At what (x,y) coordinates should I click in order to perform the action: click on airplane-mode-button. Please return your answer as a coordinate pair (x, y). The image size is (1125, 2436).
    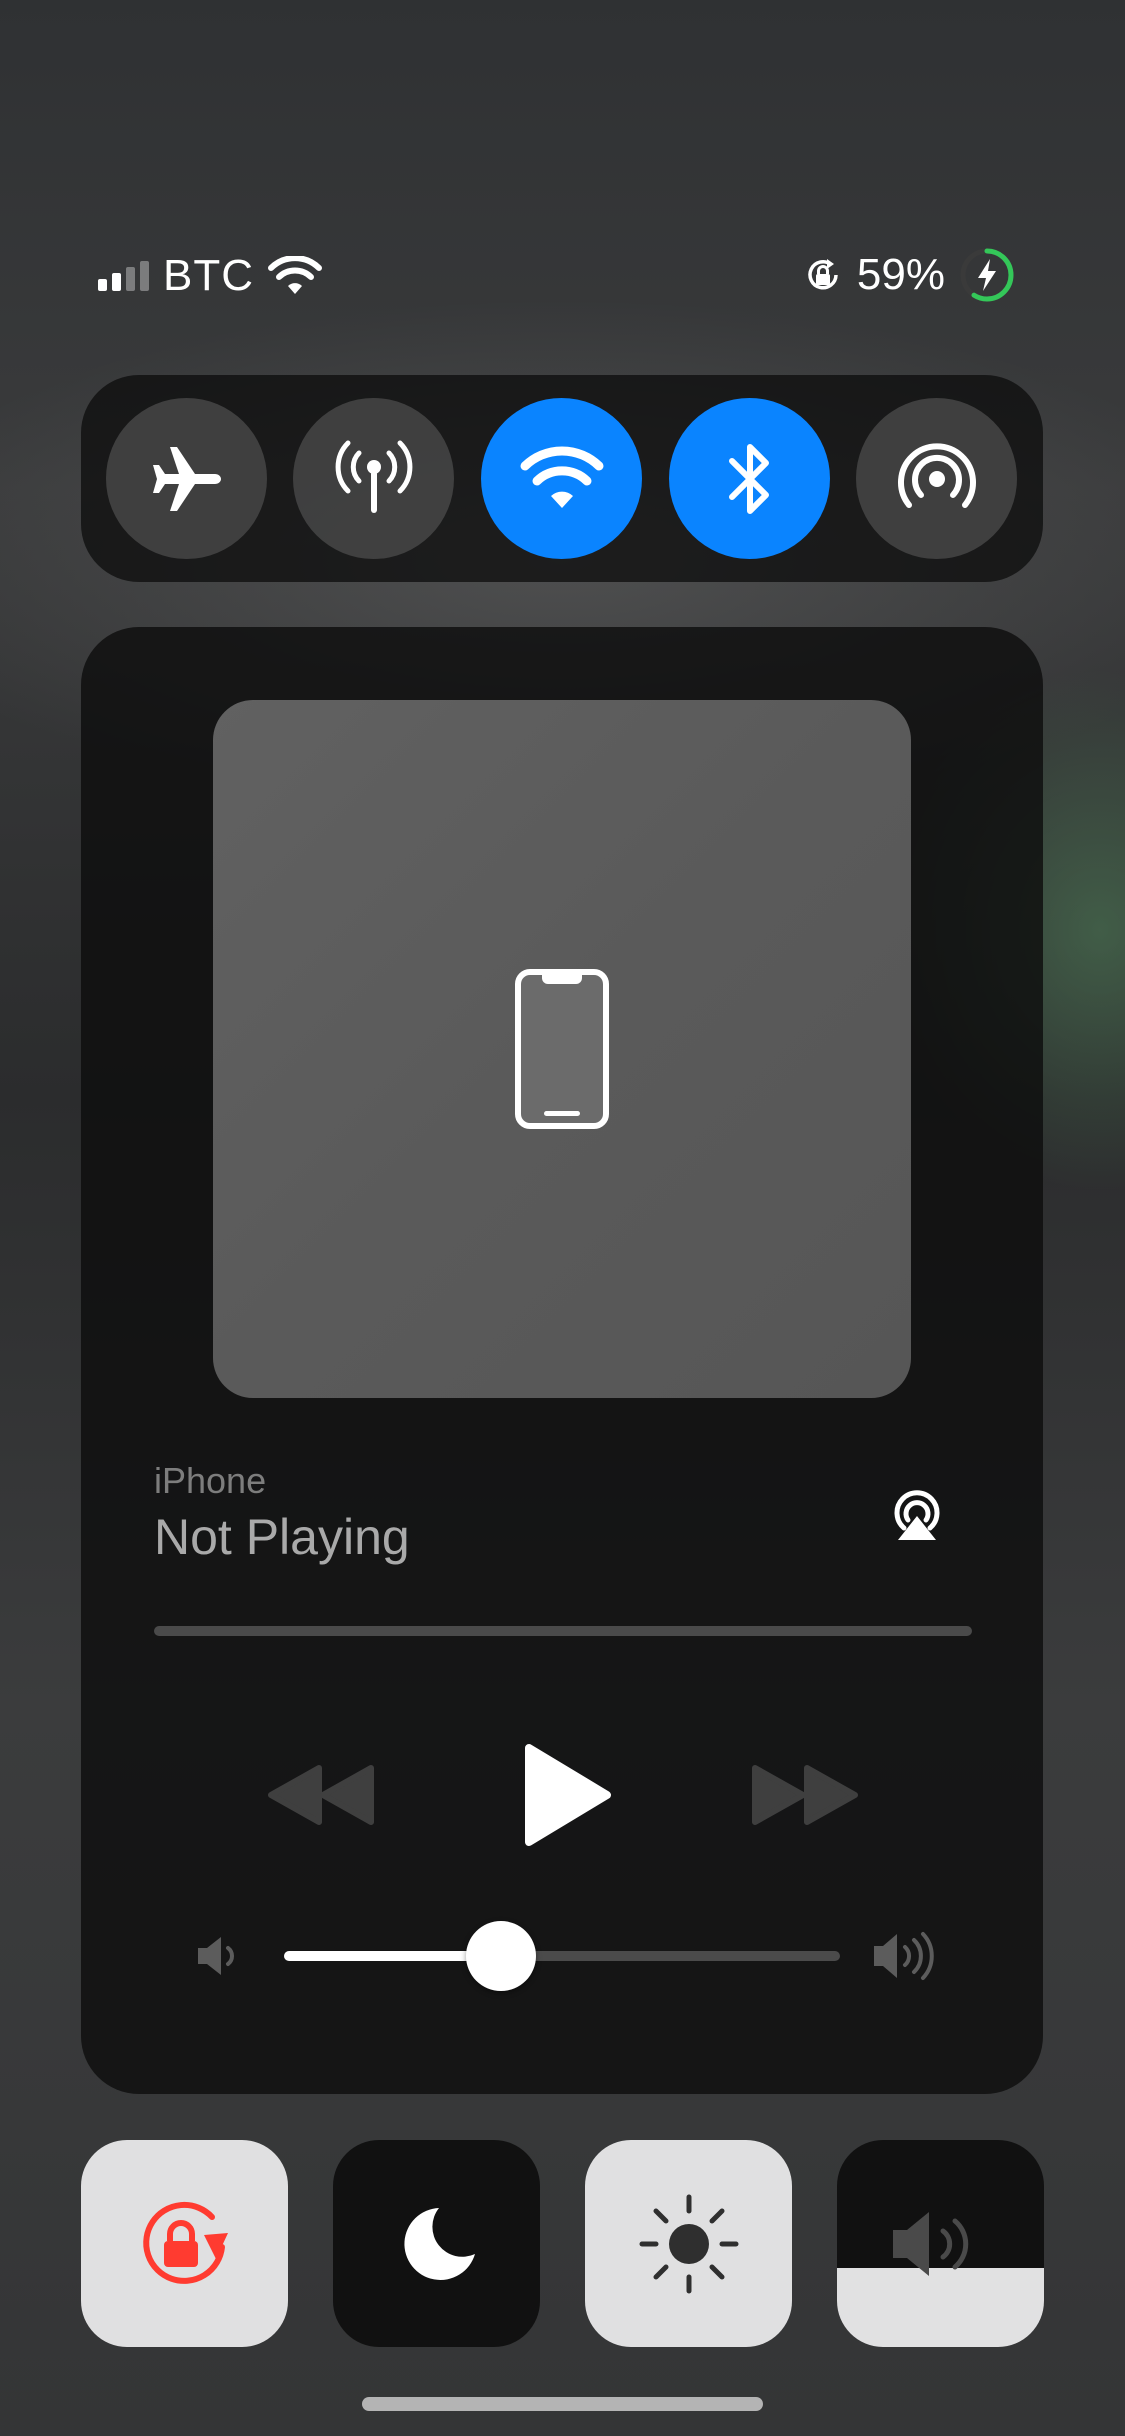
    Looking at the image, I should click on (186, 478).